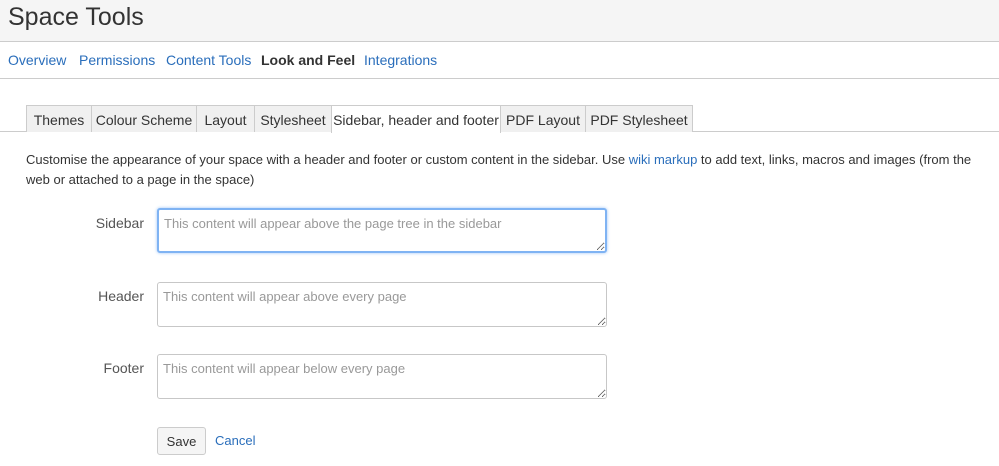 The height and width of the screenshot is (466, 999). Describe the element at coordinates (59, 118) in the screenshot. I see `tab-themes: Themes` at that location.